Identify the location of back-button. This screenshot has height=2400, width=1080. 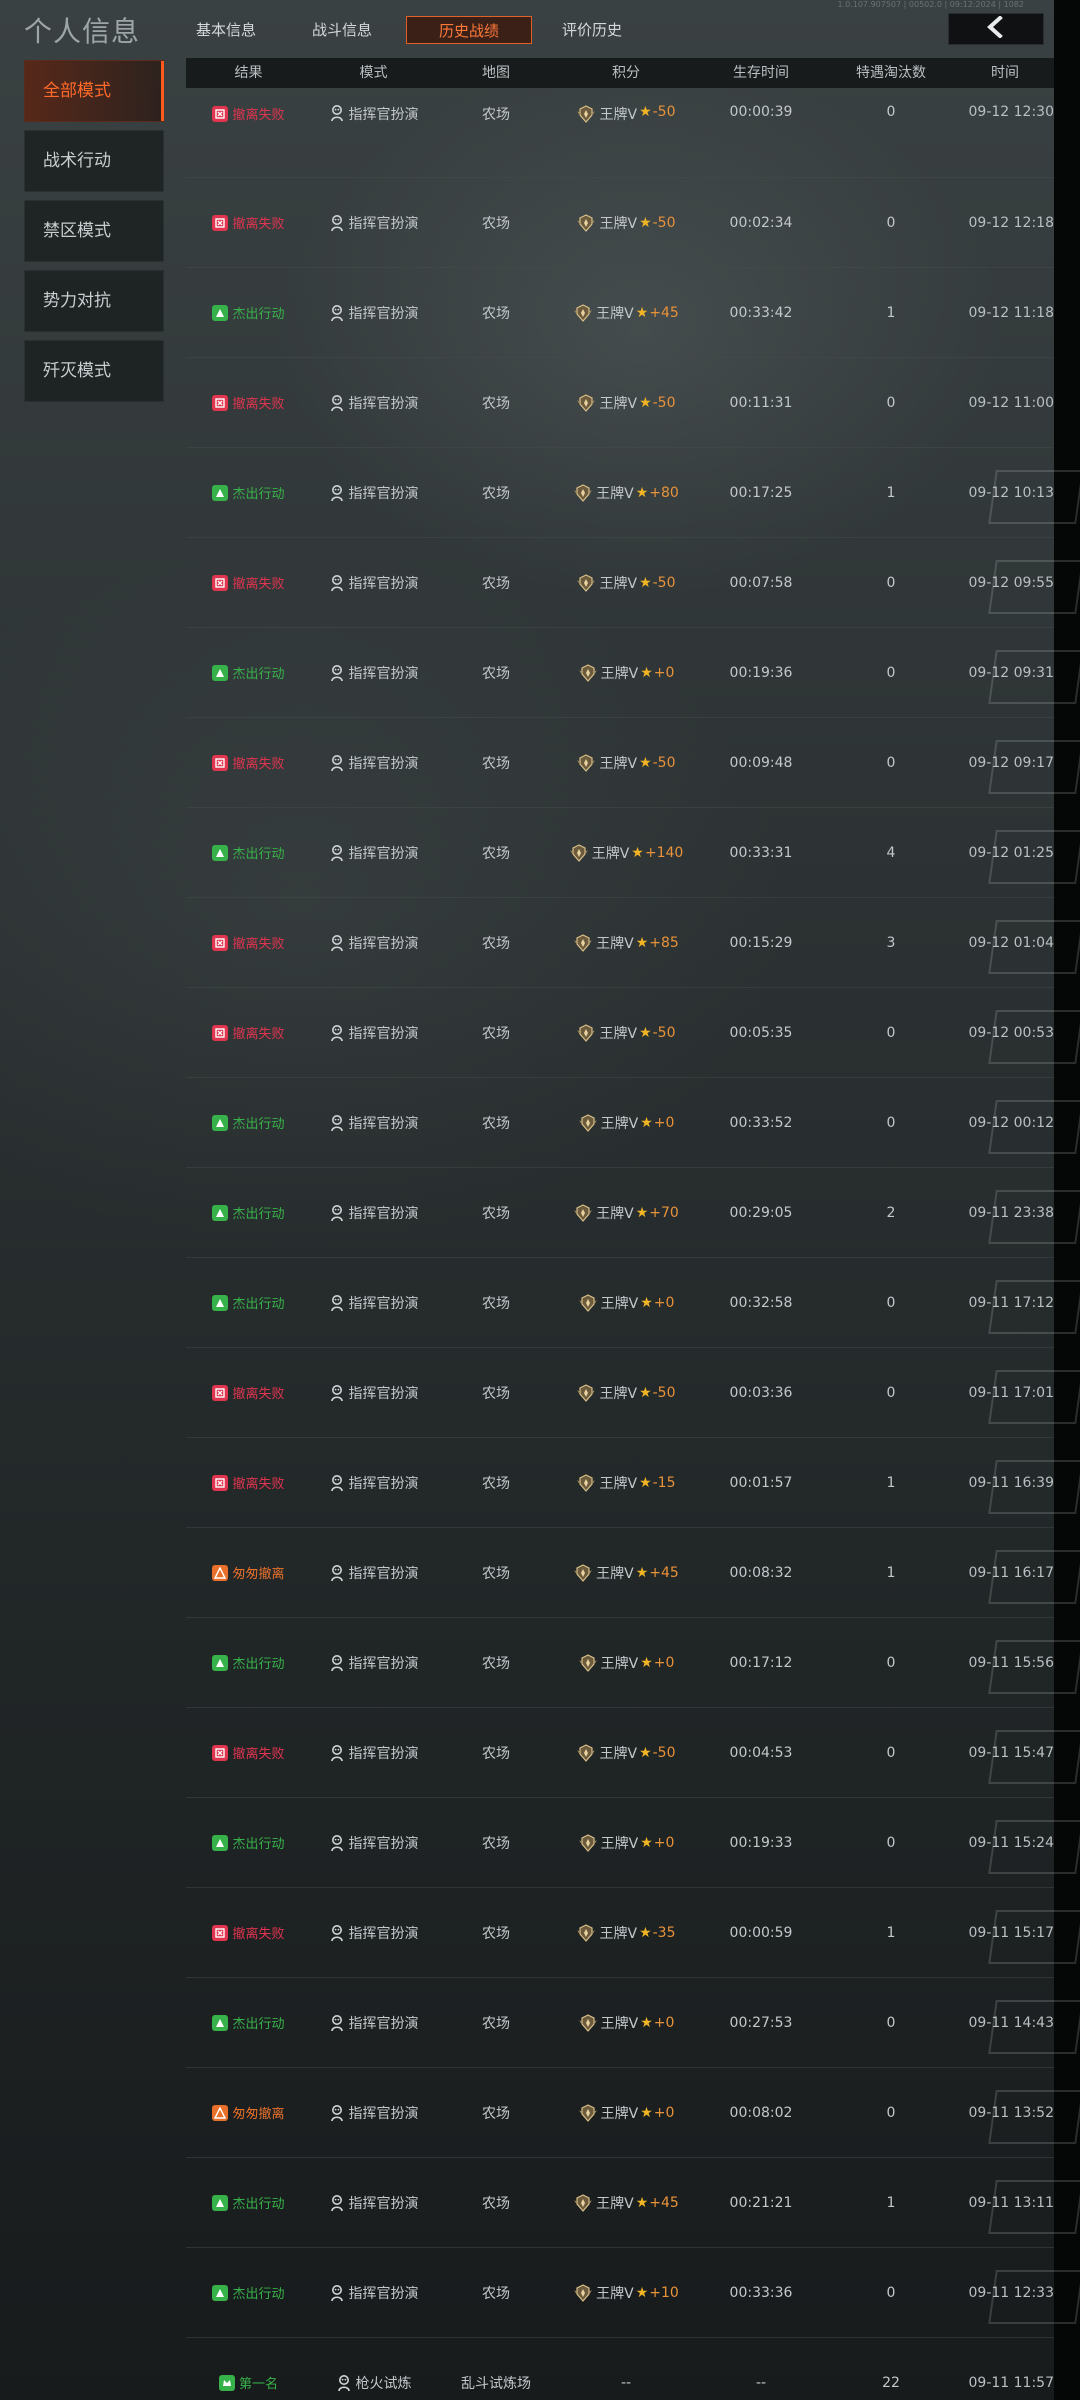
(996, 29).